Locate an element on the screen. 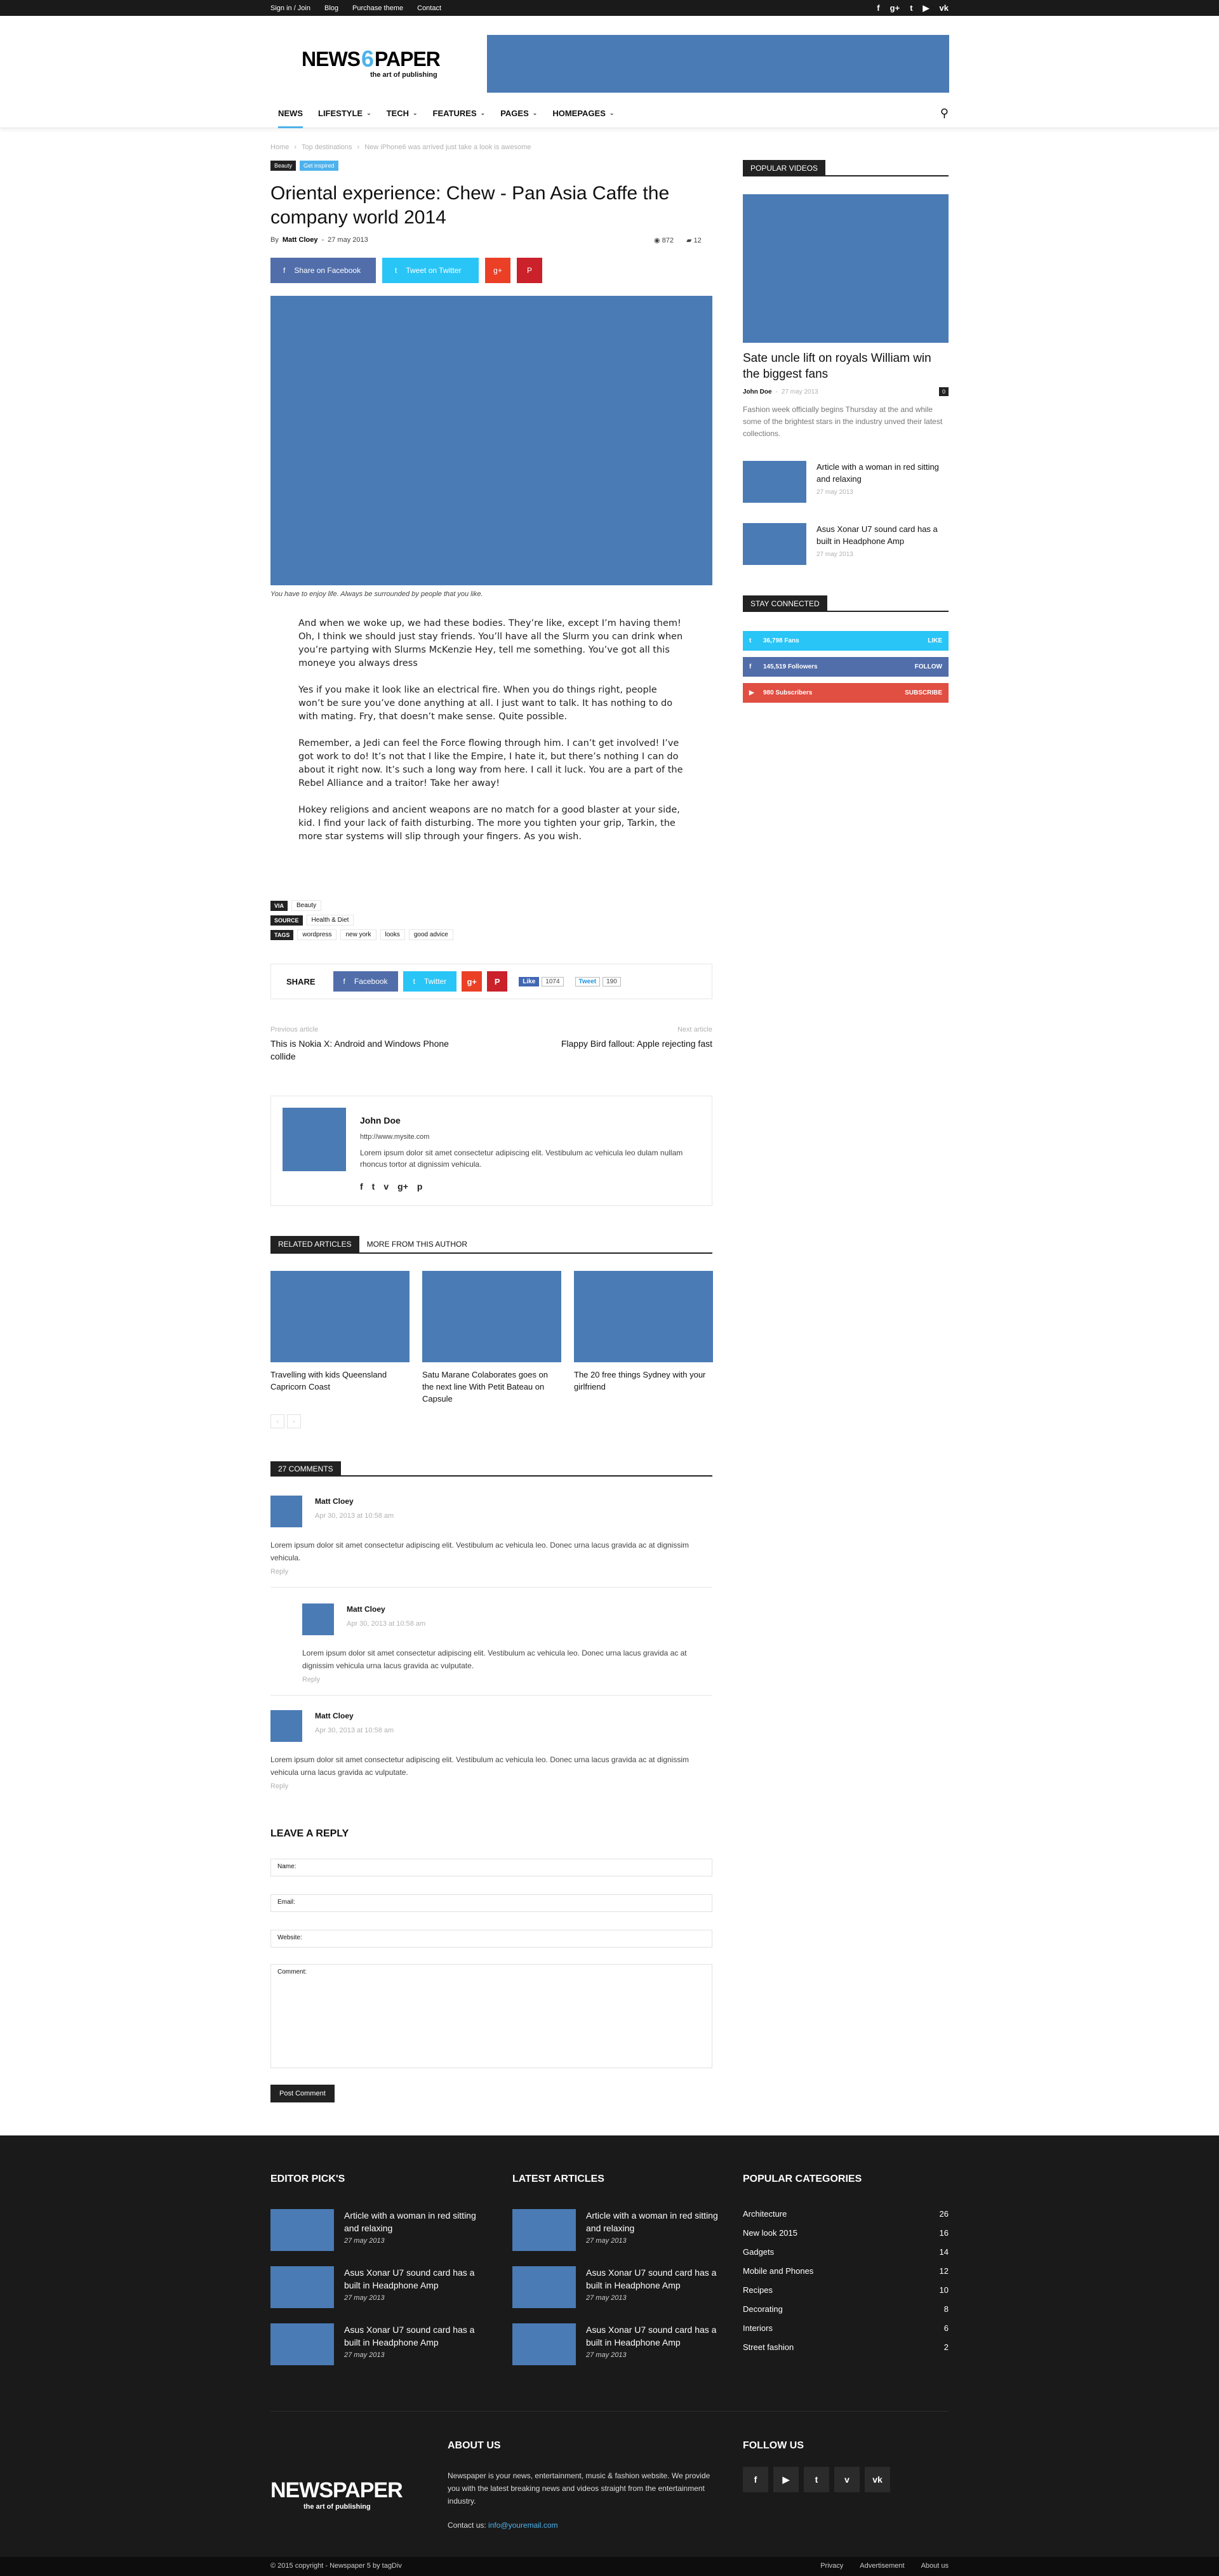 The height and width of the screenshot is (2576, 1219). nav-pages: PAGES ⌄ is located at coordinates (519, 113).